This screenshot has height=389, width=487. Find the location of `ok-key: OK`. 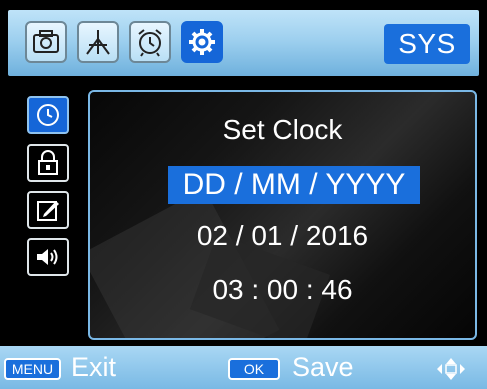

ok-key: OK is located at coordinates (254, 369).